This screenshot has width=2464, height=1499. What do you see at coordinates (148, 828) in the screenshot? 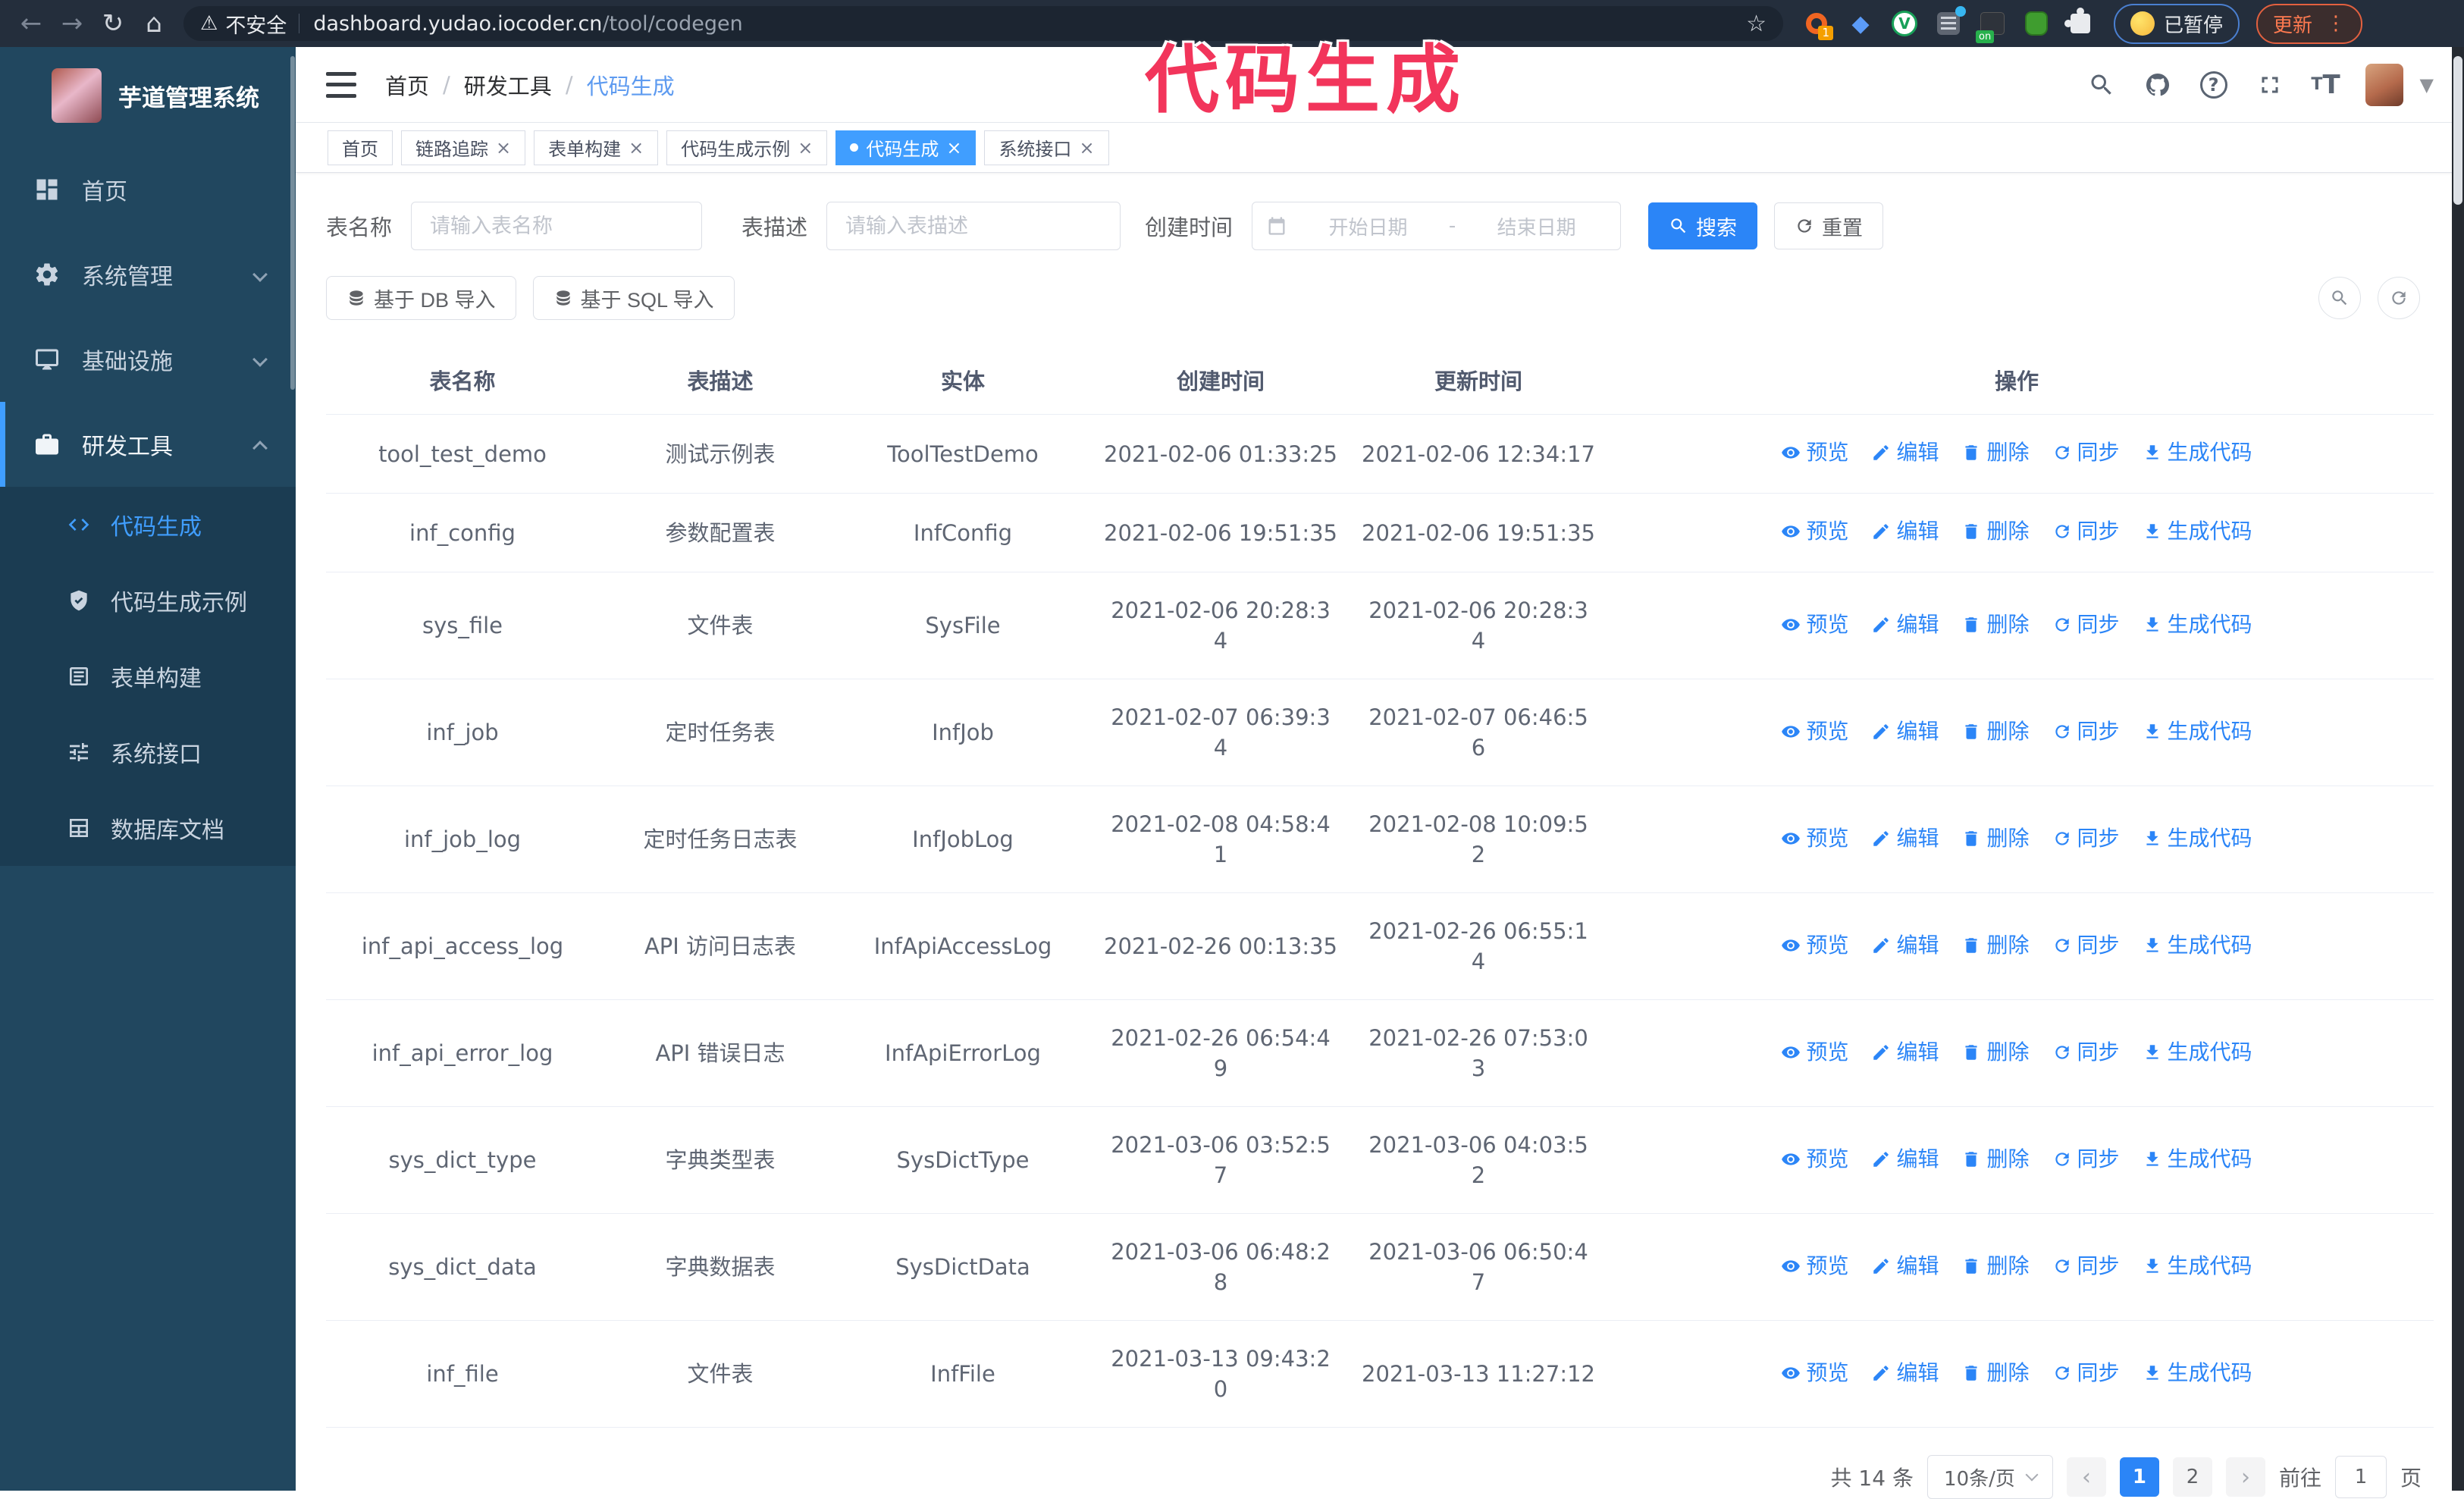
I see `sidebar-subitem-db-doc: 数据库文档` at bounding box center [148, 828].